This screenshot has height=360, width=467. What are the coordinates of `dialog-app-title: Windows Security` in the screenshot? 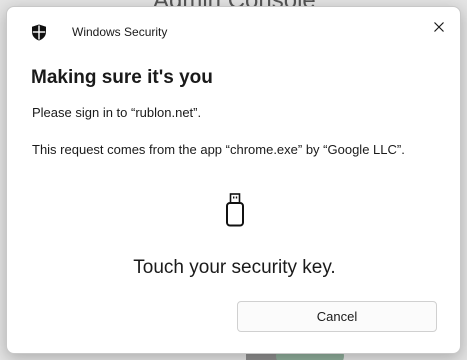 It's located at (120, 32).